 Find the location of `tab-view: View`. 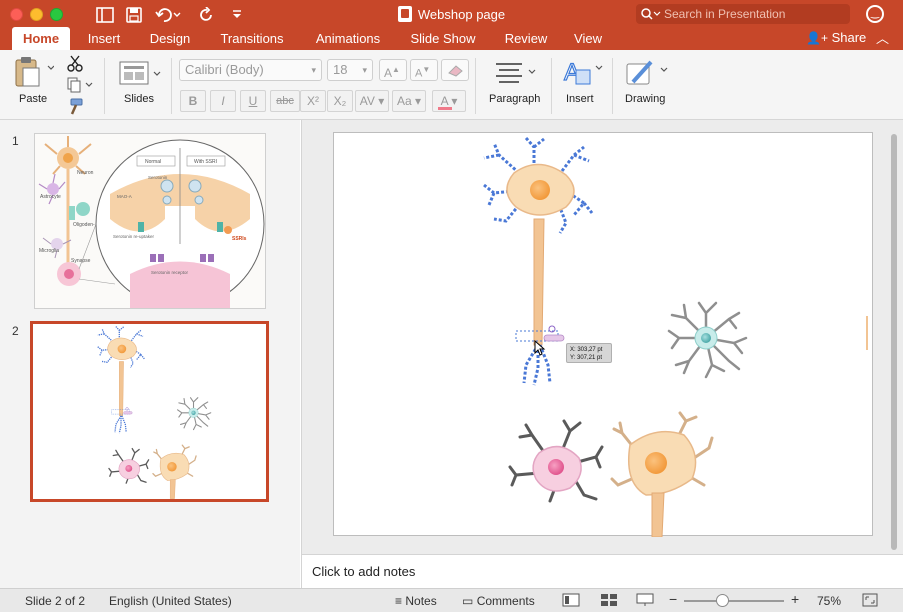

tab-view: View is located at coordinates (588, 38).